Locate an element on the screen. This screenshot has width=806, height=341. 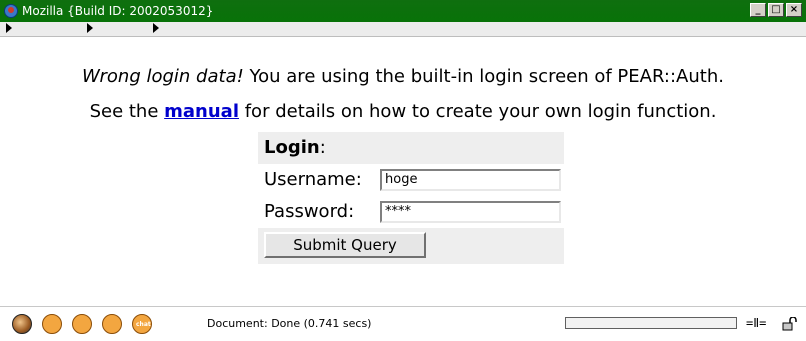
online-icon: =Ⅱ= is located at coordinates (761, 323).